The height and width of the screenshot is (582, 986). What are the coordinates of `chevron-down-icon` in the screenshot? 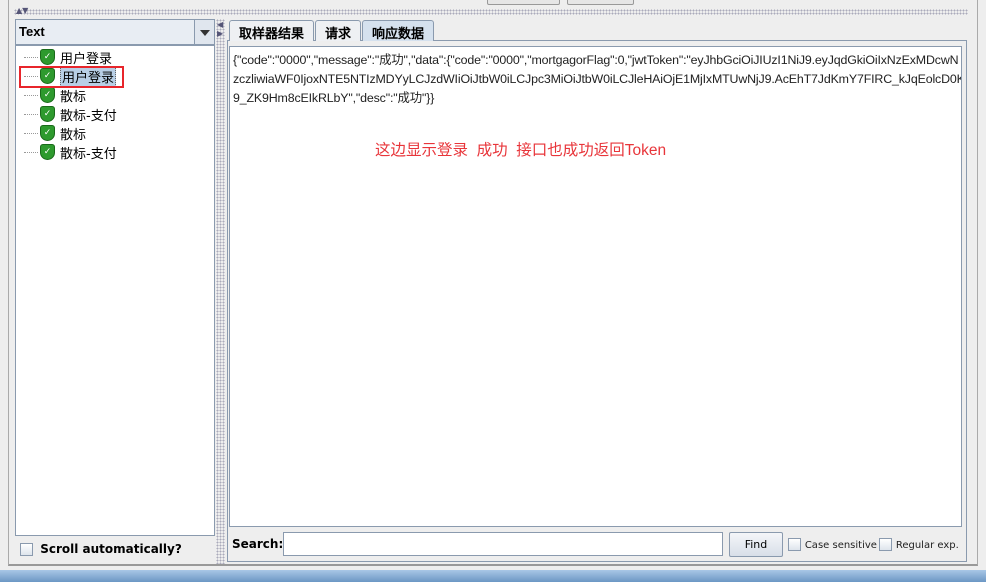 It's located at (204, 32).